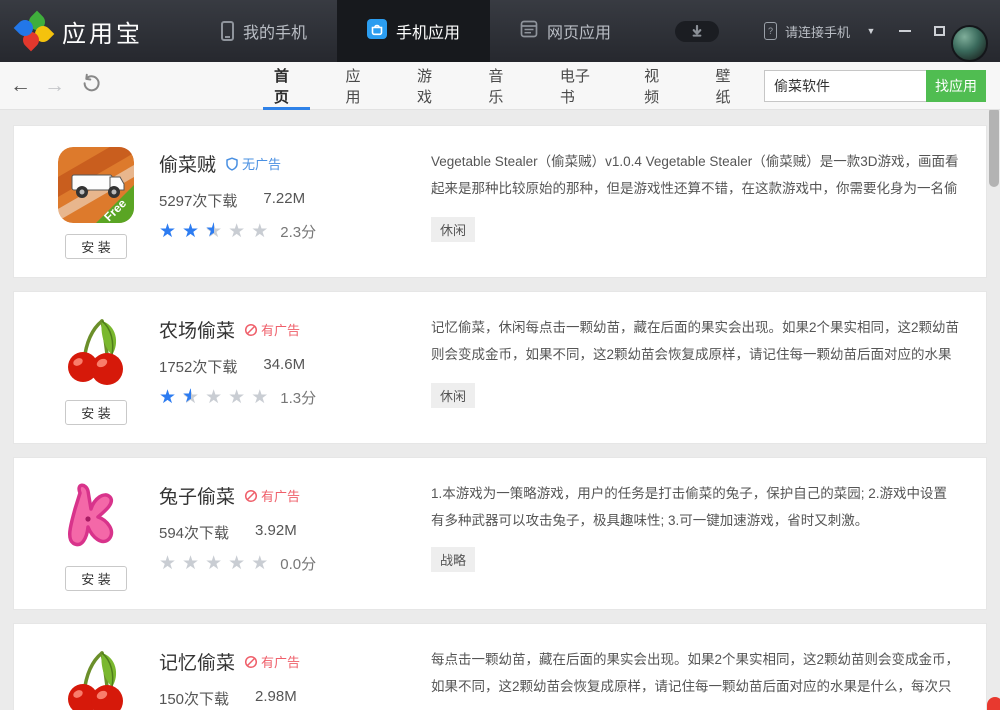  What do you see at coordinates (197, 661) in the screenshot?
I see `app-name: 记忆偷菜` at bounding box center [197, 661].